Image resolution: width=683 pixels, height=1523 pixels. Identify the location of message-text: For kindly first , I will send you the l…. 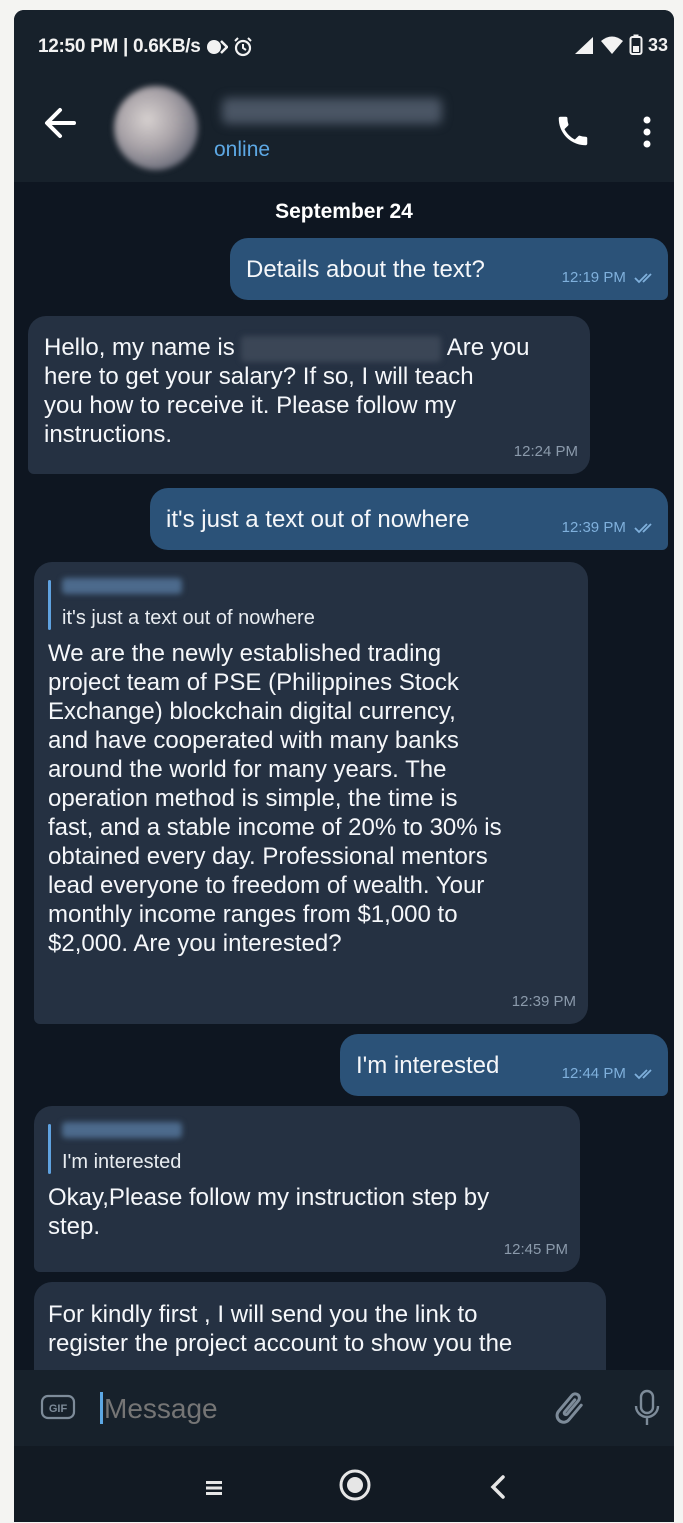
(280, 1329).